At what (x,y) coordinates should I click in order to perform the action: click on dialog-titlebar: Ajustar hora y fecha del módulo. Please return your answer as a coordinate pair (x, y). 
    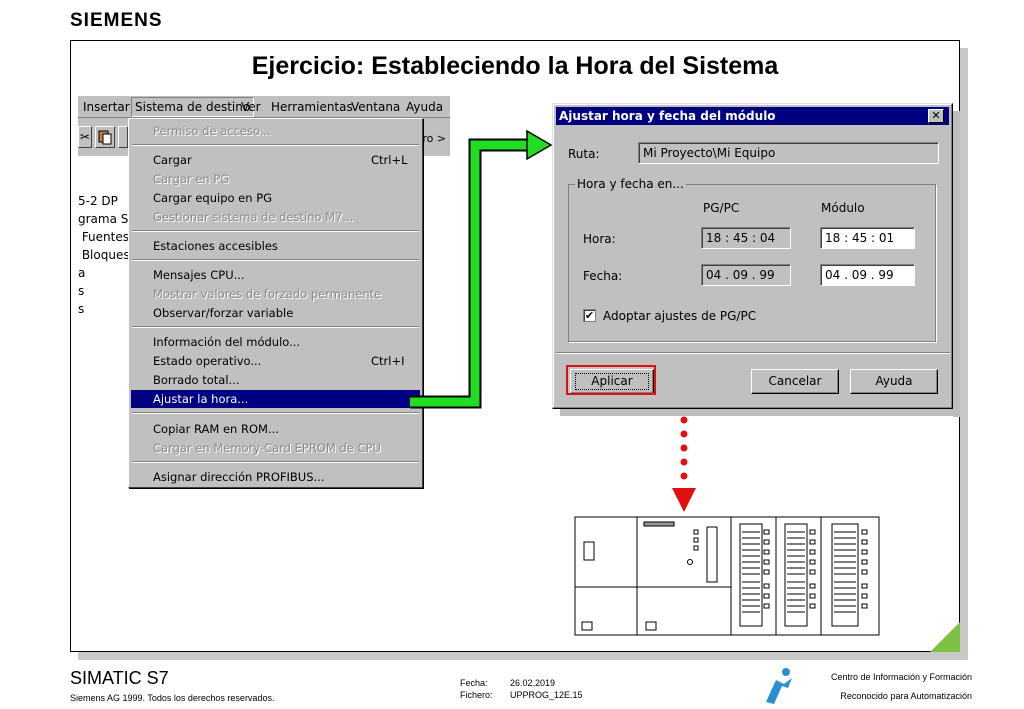
    Looking at the image, I should click on (752, 116).